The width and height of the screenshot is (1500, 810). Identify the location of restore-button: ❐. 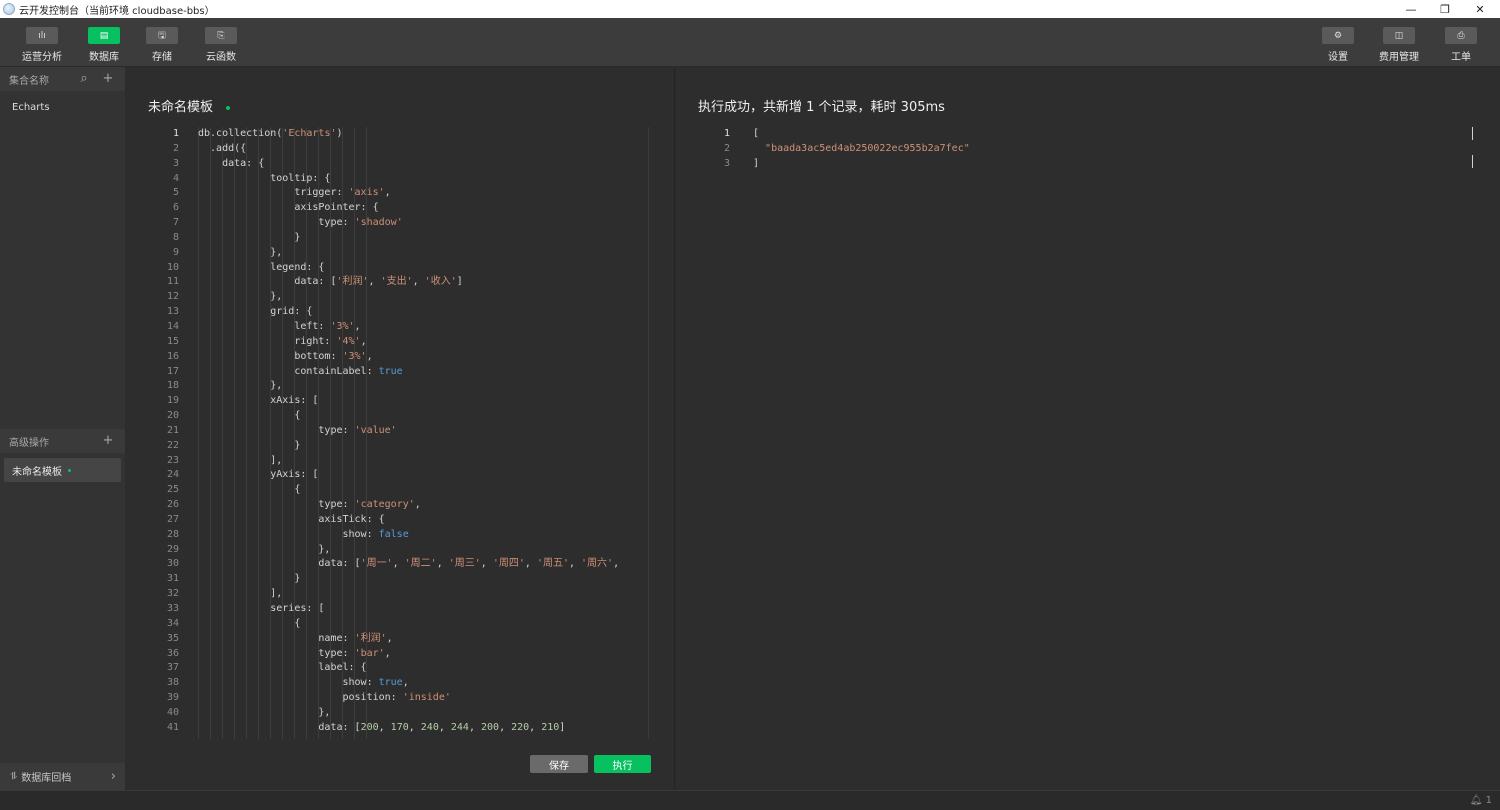
(1445, 9).